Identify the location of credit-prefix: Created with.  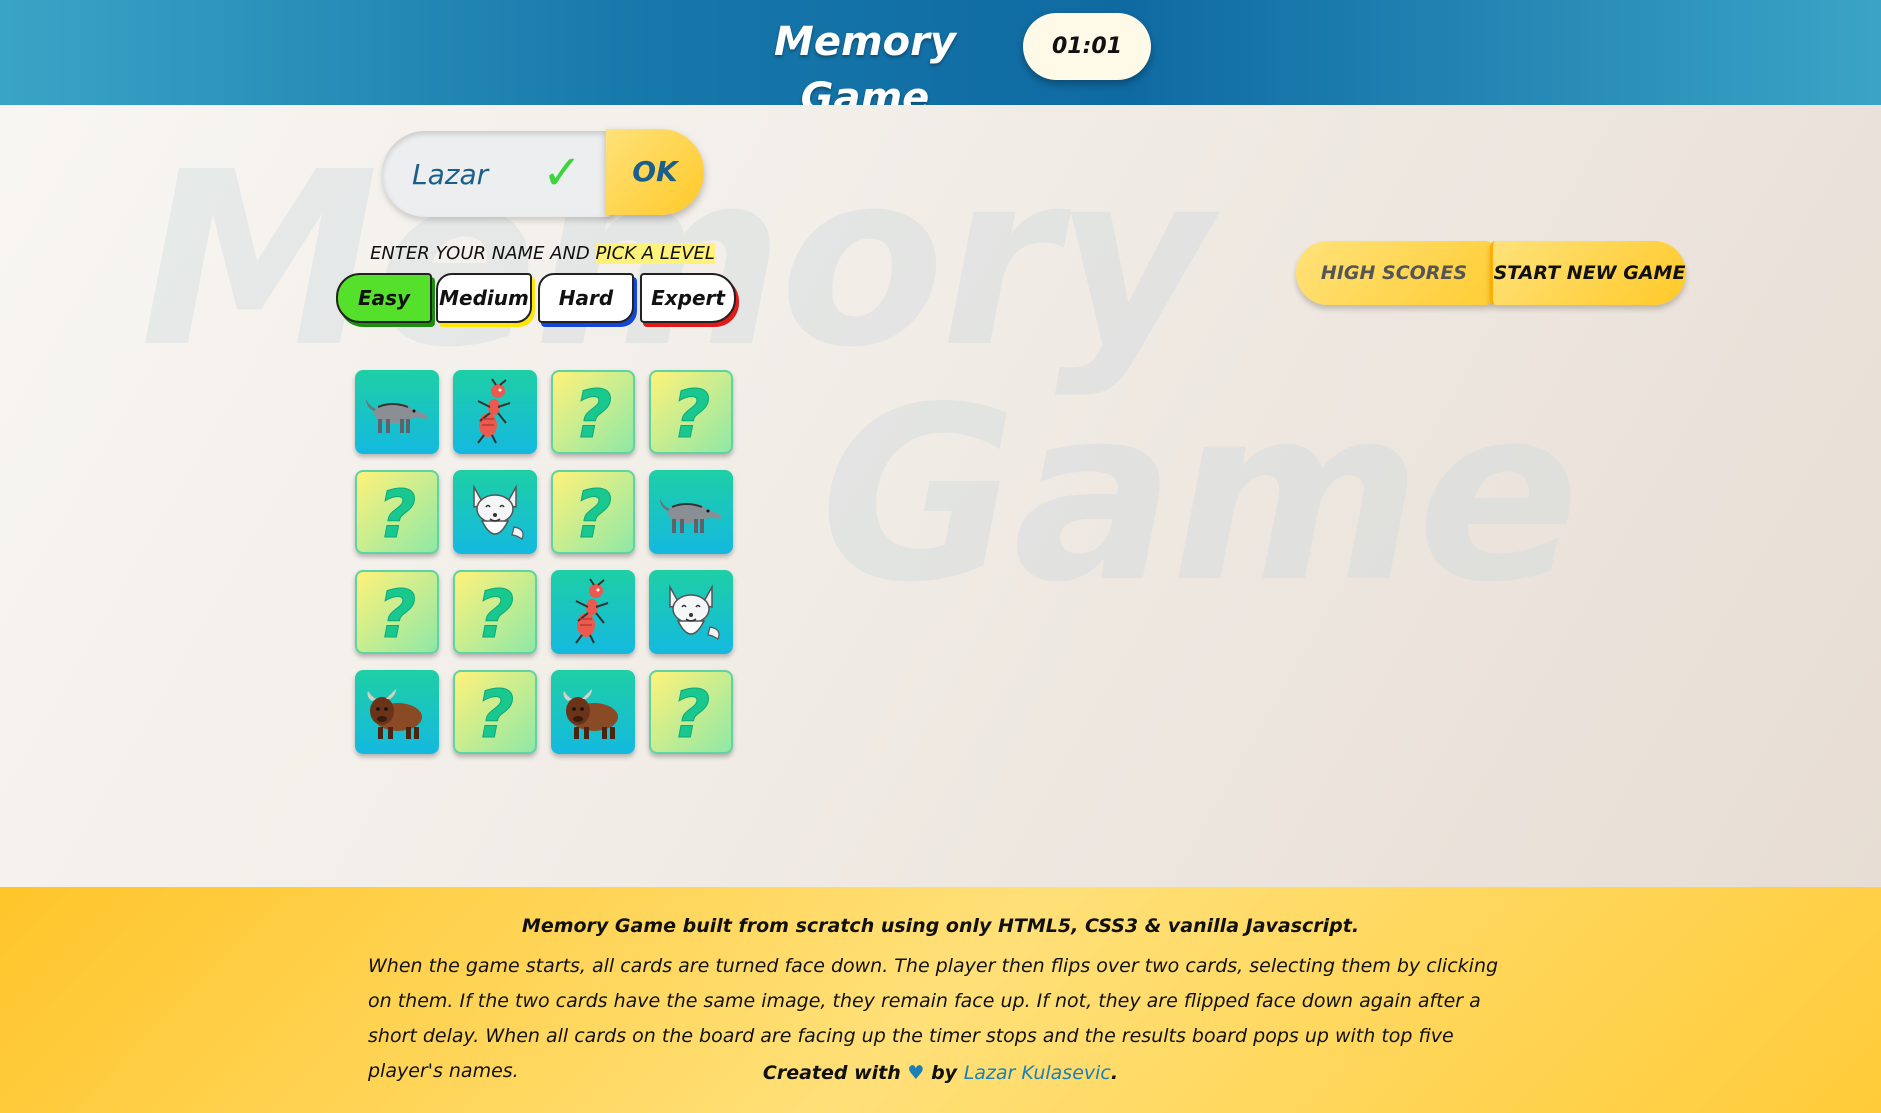
(831, 1073).